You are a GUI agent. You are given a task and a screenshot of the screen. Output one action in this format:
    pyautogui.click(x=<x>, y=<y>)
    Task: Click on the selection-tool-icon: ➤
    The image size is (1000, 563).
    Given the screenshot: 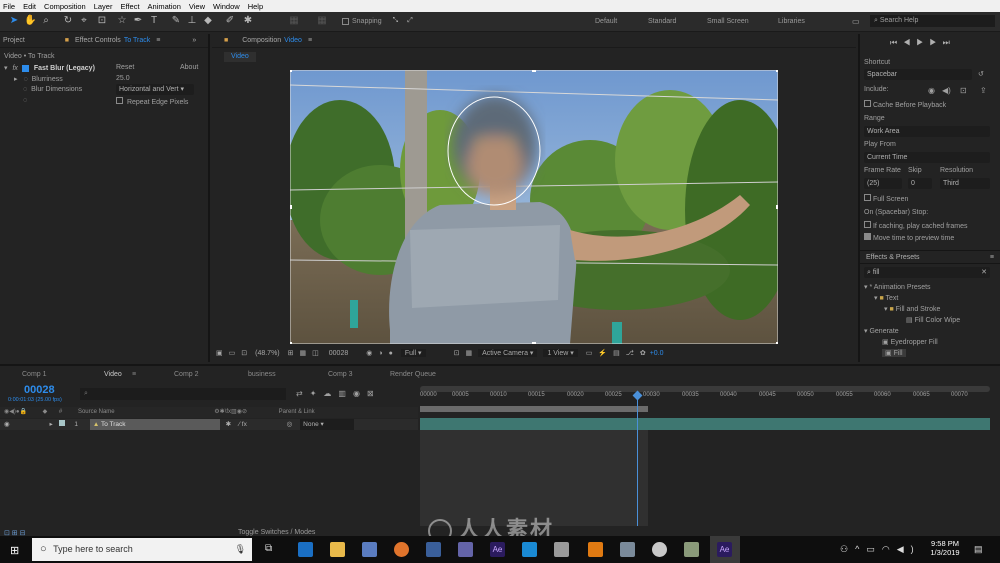 What is the action you would take?
    pyautogui.click(x=14, y=21)
    